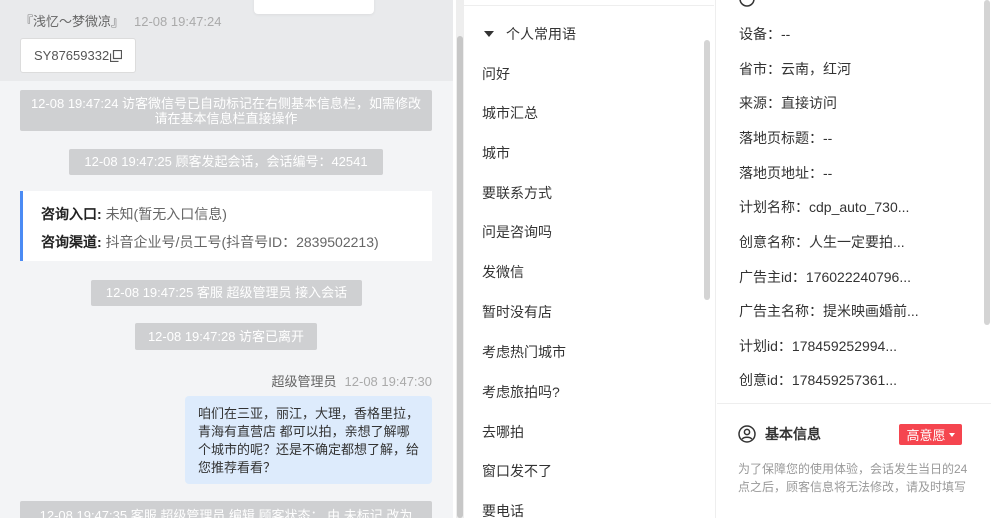 The image size is (991, 518). Describe the element at coordinates (853, 478) in the screenshot. I see `edit-notice: 为了保障您的使用体验，会话发生当日的24点之后，顾客信息将无法修改，请及时填写` at that location.